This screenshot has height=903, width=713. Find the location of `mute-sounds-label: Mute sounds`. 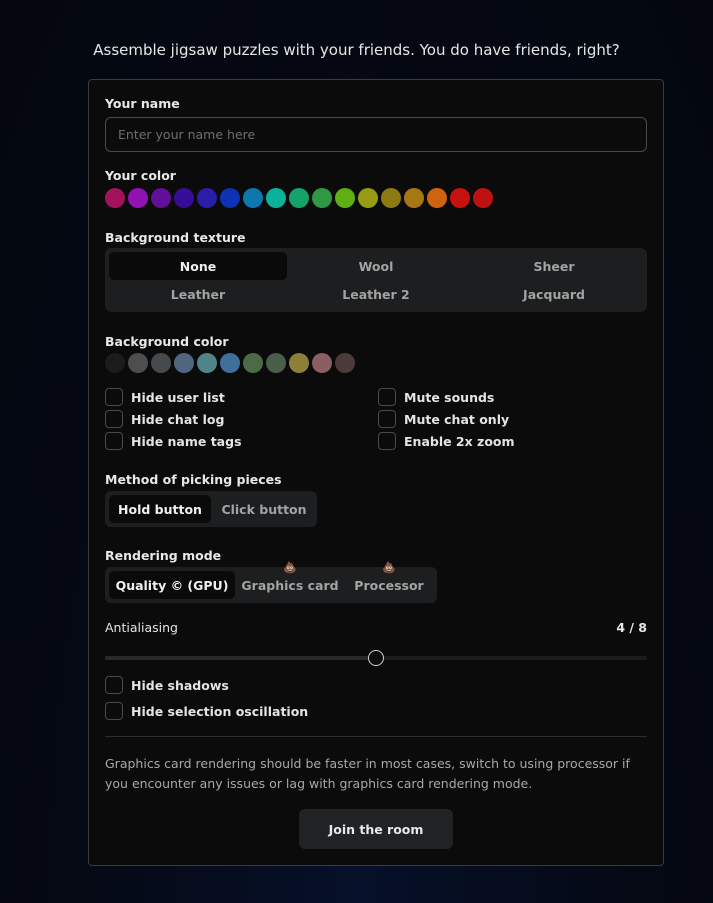

mute-sounds-label: Mute sounds is located at coordinates (449, 397).